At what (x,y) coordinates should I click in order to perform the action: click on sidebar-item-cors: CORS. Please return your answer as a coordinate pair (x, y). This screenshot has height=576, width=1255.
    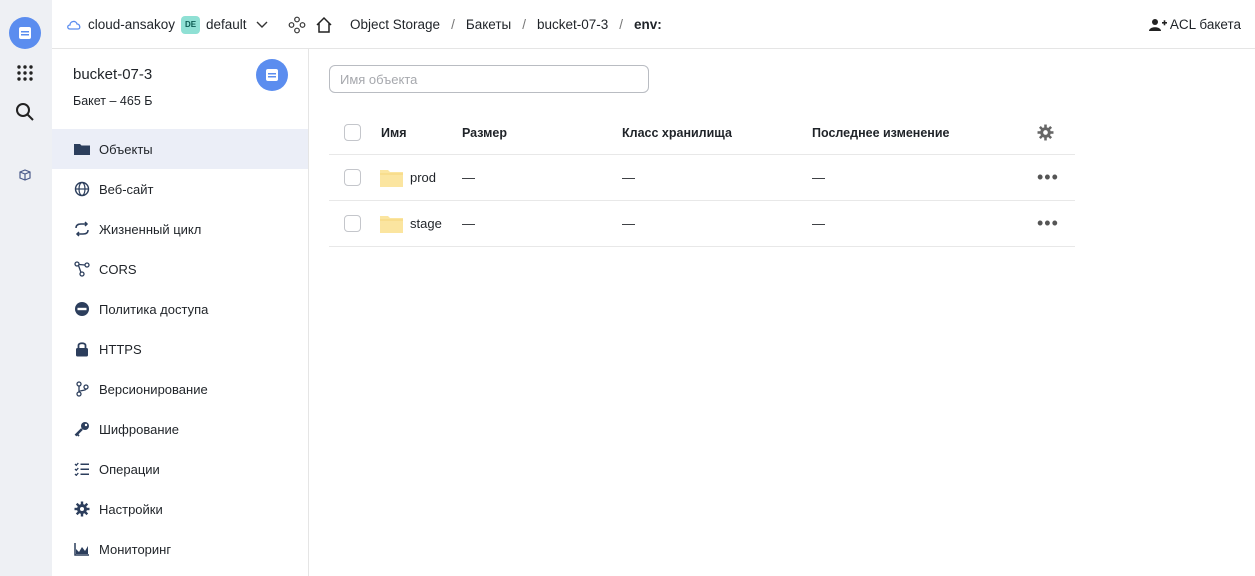
    Looking at the image, I should click on (180, 269).